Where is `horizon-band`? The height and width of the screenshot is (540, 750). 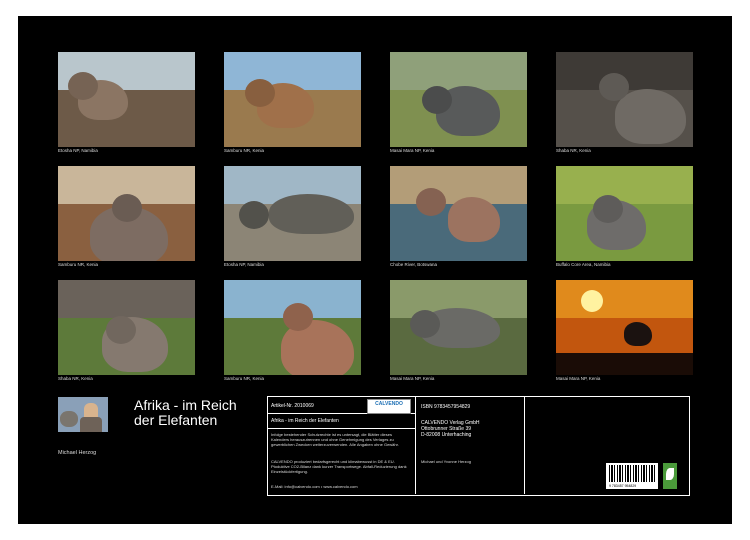
horizon-band is located at coordinates (624, 364).